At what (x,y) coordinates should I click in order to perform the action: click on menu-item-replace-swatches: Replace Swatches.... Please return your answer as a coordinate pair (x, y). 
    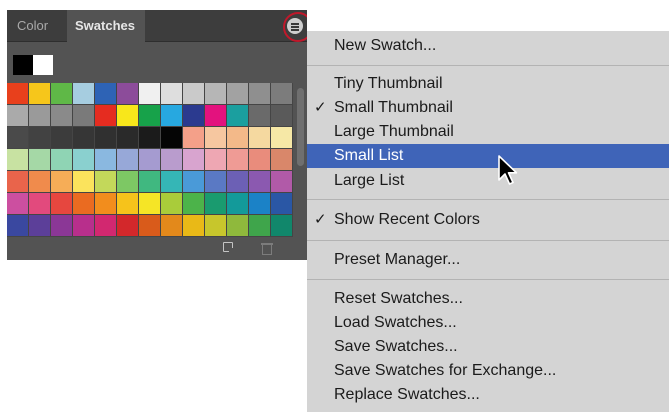
    Looking at the image, I should click on (488, 395).